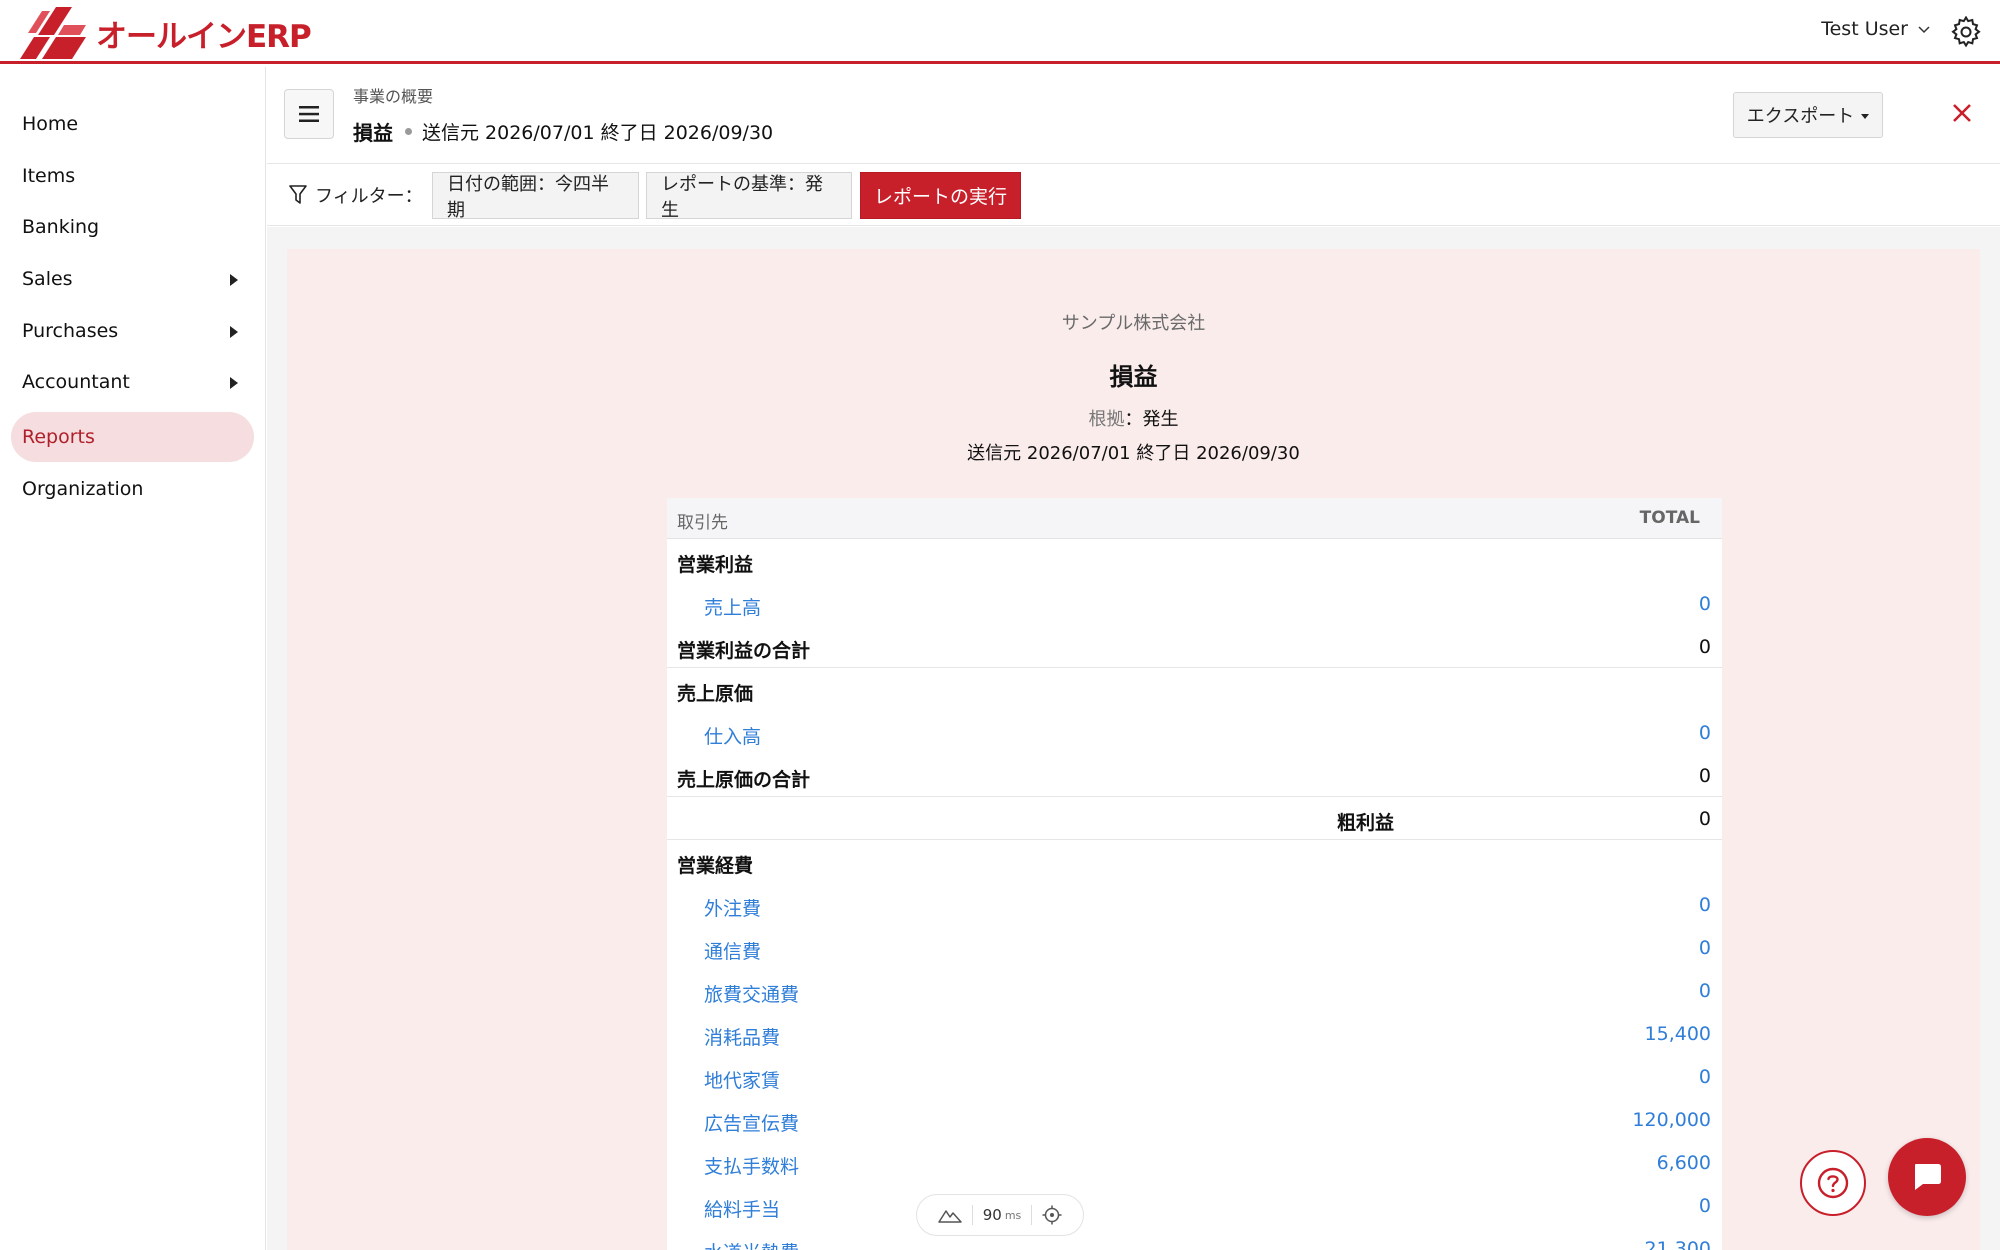  I want to click on row-label: 粗利益, so click(1365, 823).